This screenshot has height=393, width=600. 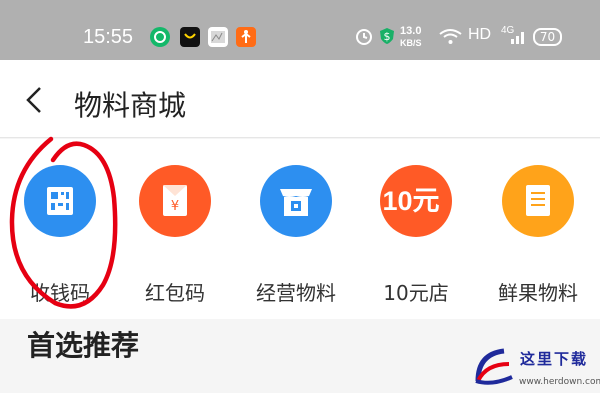 I want to click on menu-item-ten-yuan-store: 10元 10元店, so click(x=416, y=235).